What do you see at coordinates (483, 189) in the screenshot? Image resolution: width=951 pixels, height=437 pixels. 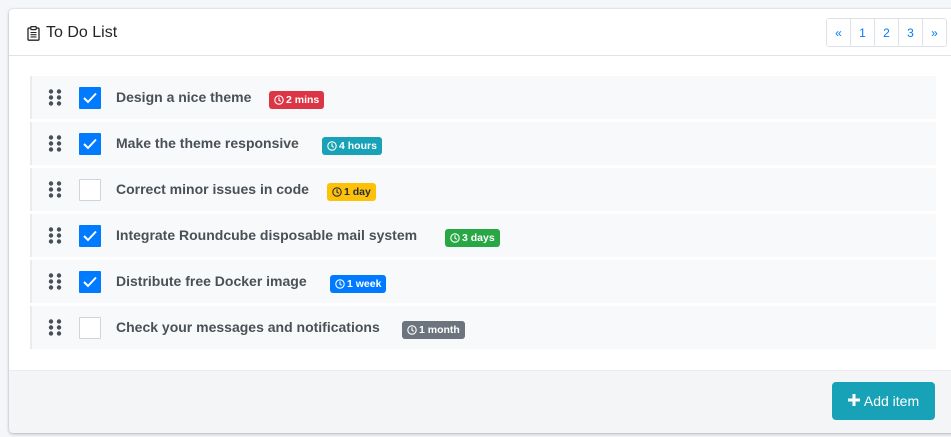 I see `todo-item: Correct minor issues in code 1 day` at bounding box center [483, 189].